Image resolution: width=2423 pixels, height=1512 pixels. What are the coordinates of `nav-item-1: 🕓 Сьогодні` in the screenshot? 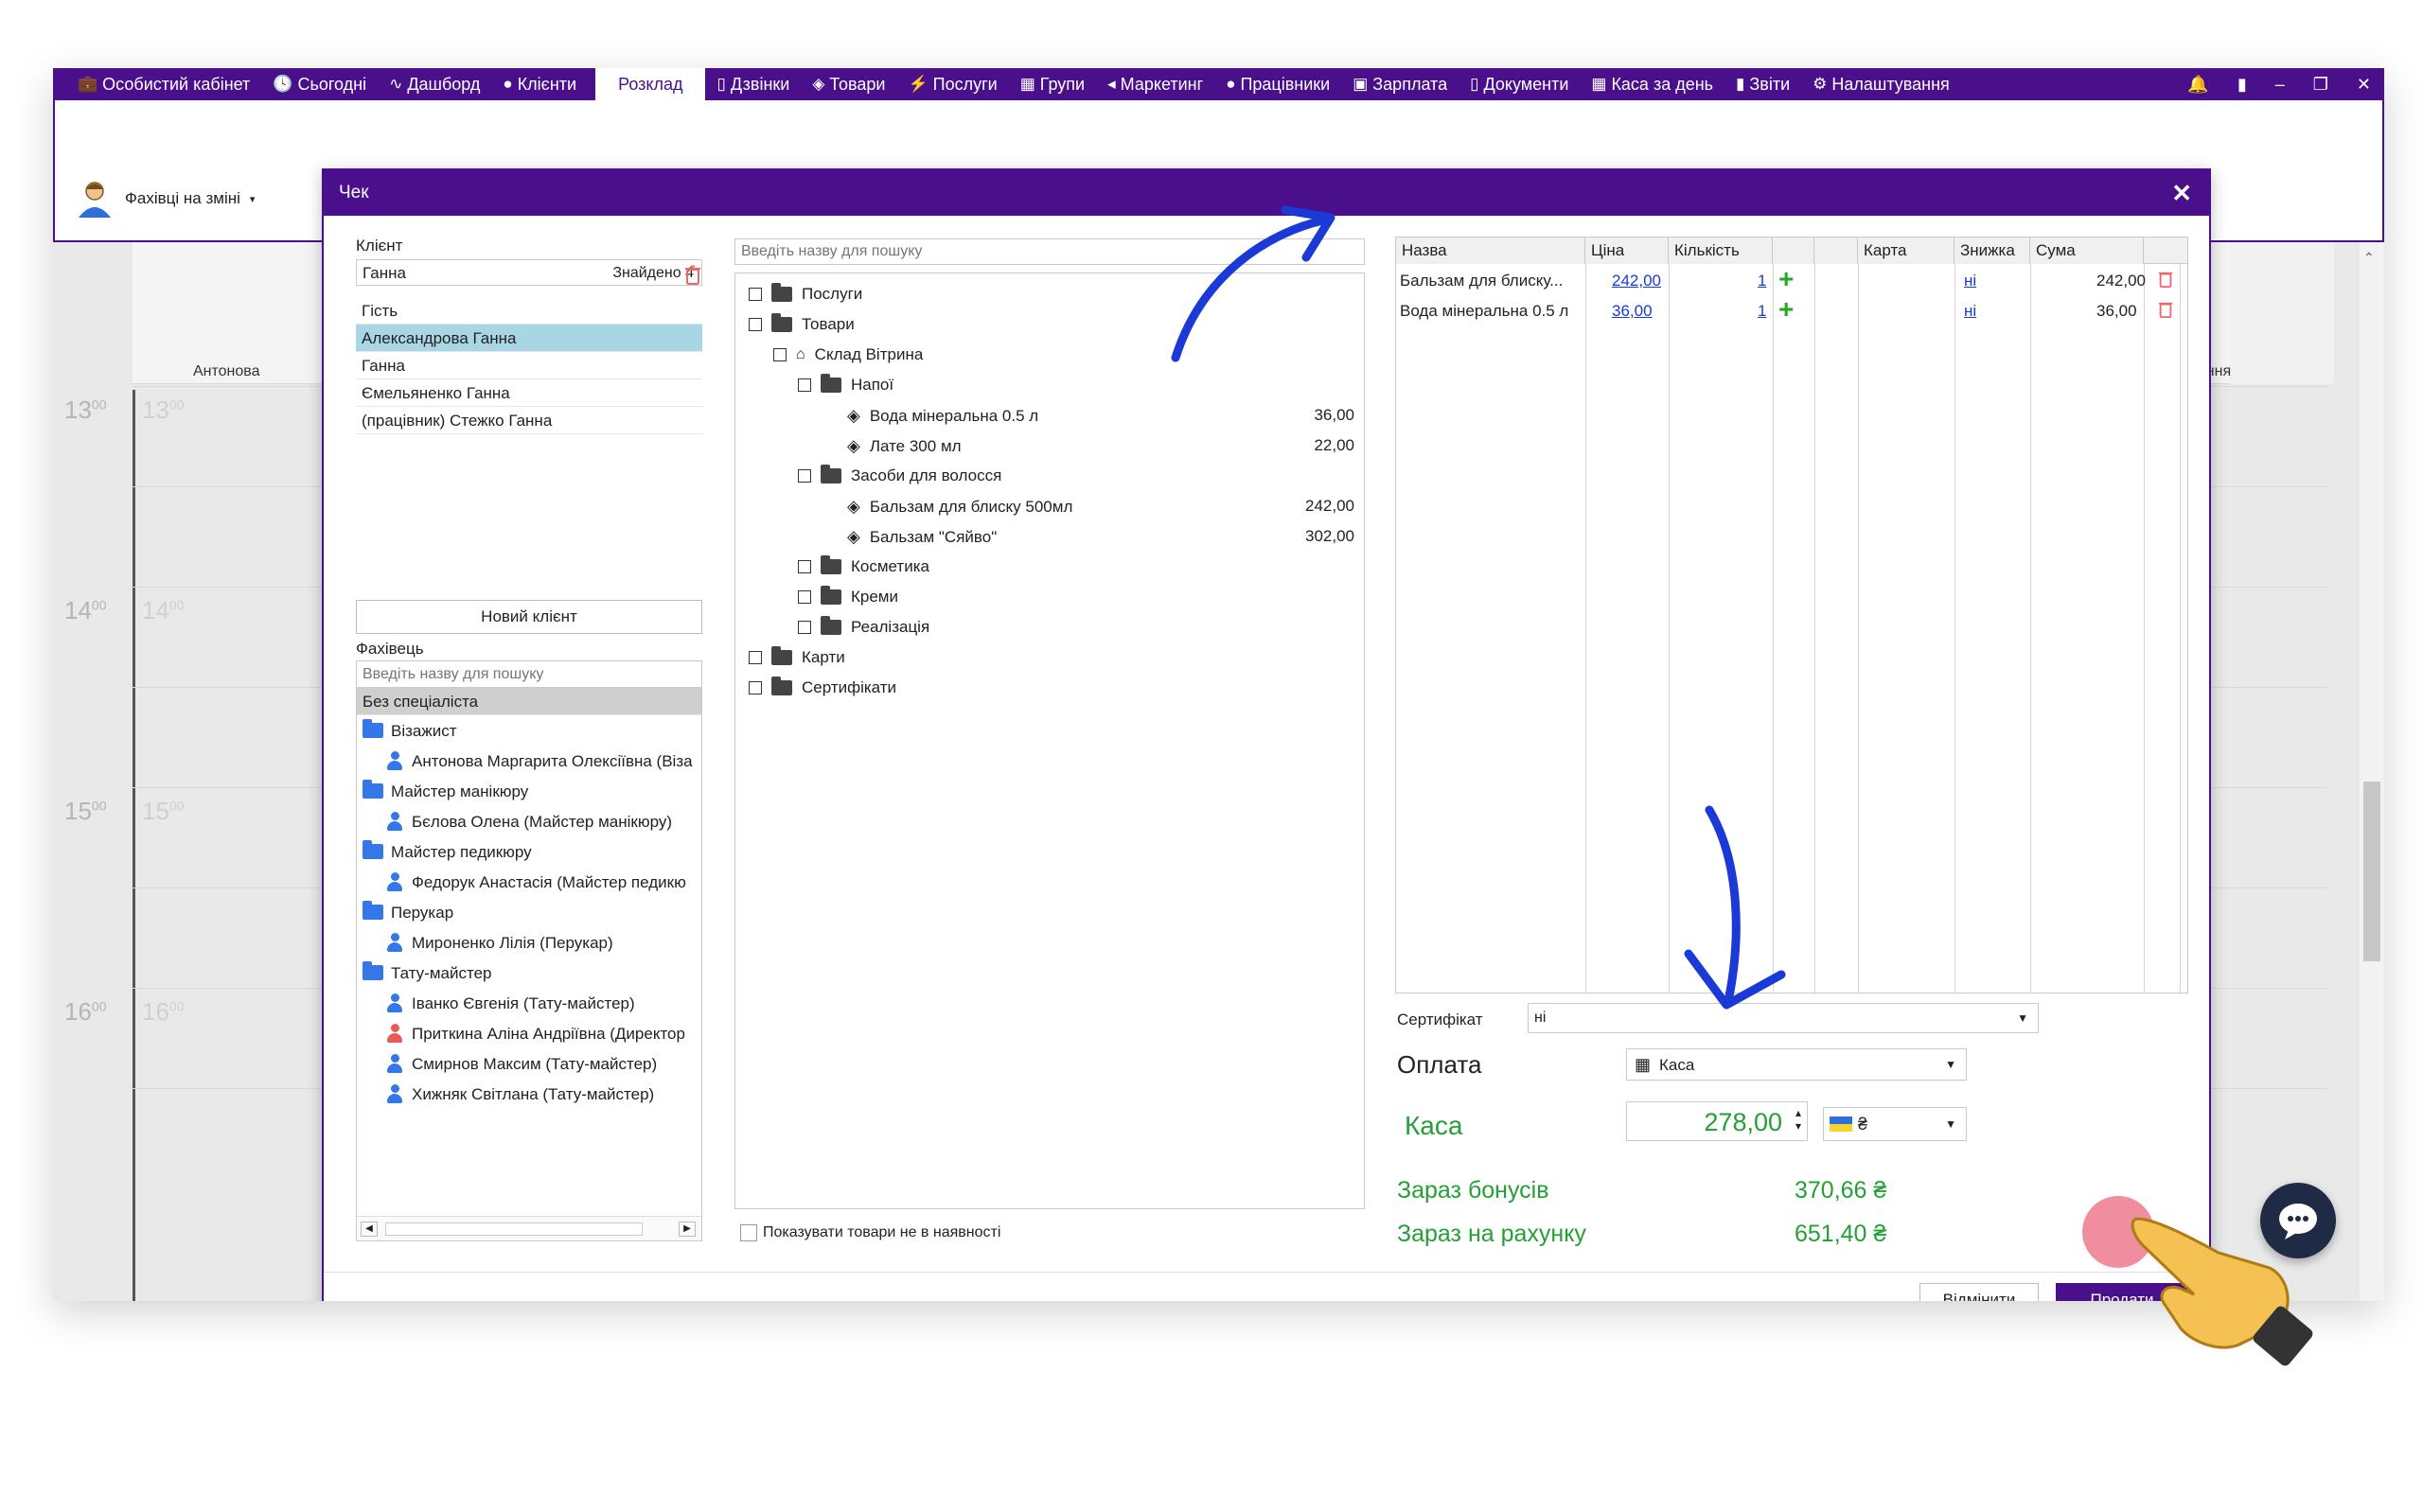 It's located at (319, 84).